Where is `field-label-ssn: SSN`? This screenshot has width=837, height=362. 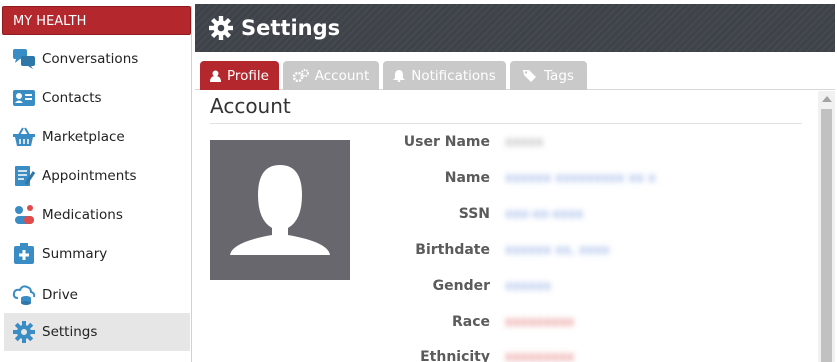 field-label-ssn: SSN is located at coordinates (474, 214).